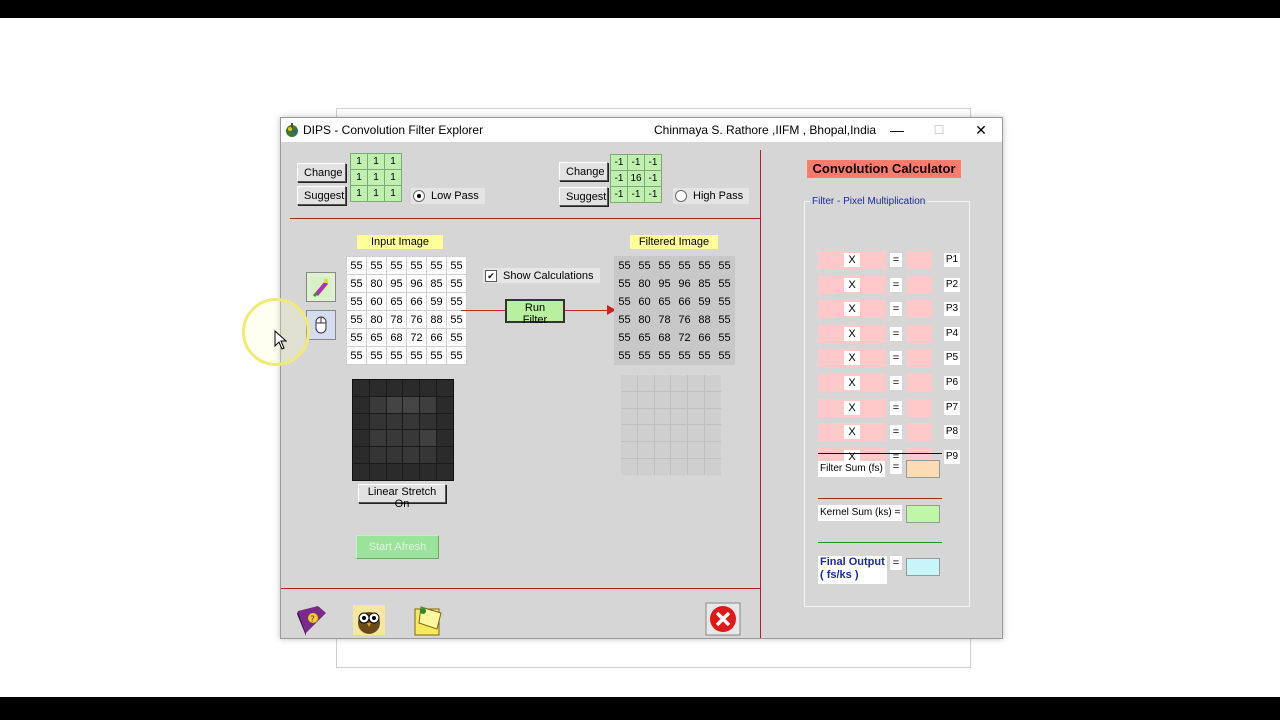 The image size is (1280, 720). Describe the element at coordinates (396, 337) in the screenshot. I see `pixel-cell: 68` at that location.